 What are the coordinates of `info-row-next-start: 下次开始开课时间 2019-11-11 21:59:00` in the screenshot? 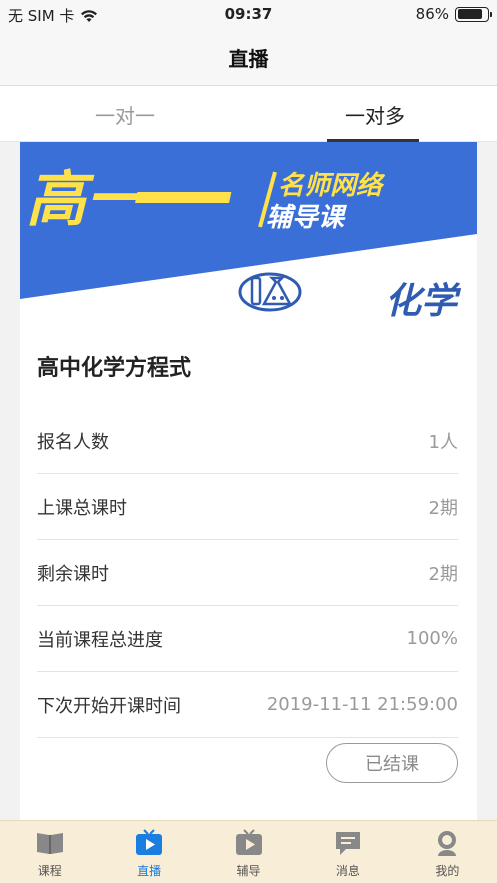 It's located at (247, 705).